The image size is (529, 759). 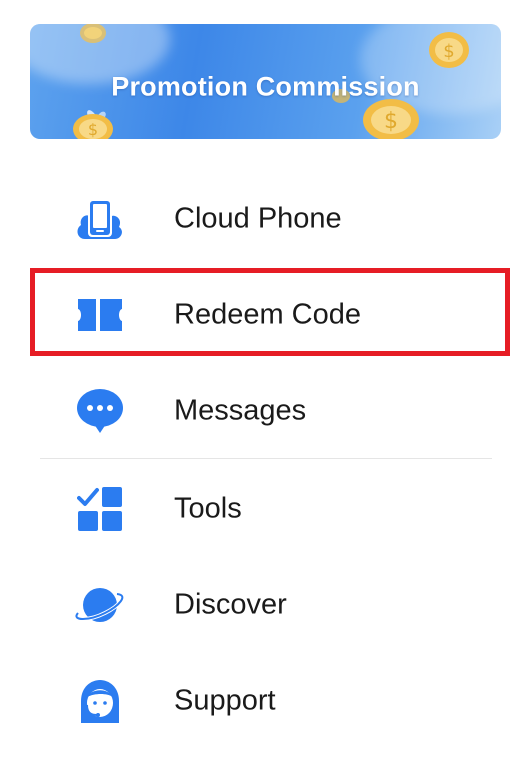 What do you see at coordinates (208, 508) in the screenshot?
I see `menu-item-label: Tools` at bounding box center [208, 508].